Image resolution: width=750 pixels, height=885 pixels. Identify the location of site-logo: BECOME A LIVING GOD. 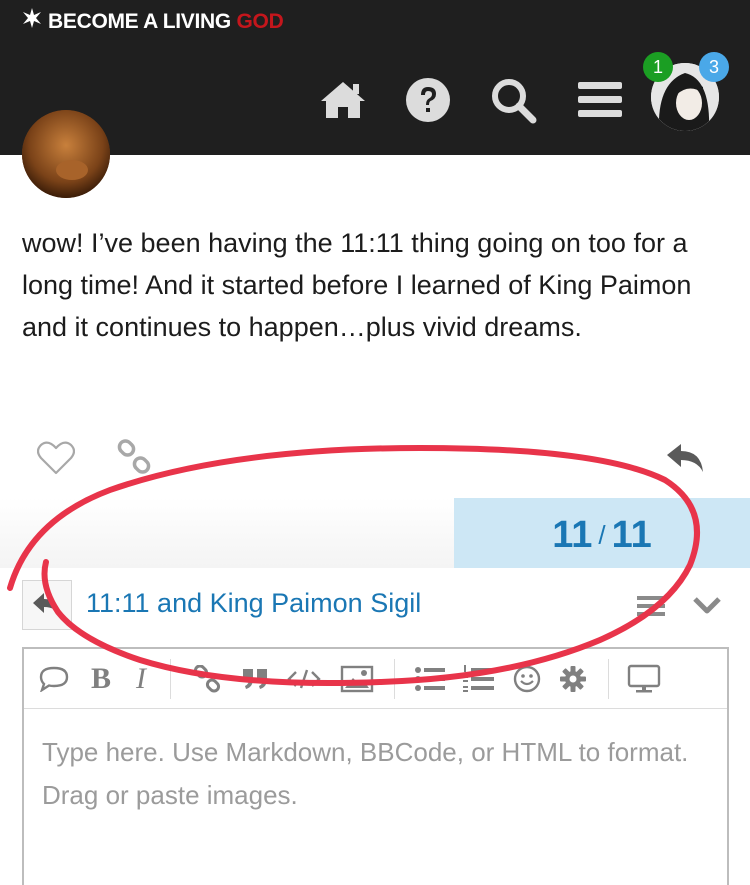
(153, 21).